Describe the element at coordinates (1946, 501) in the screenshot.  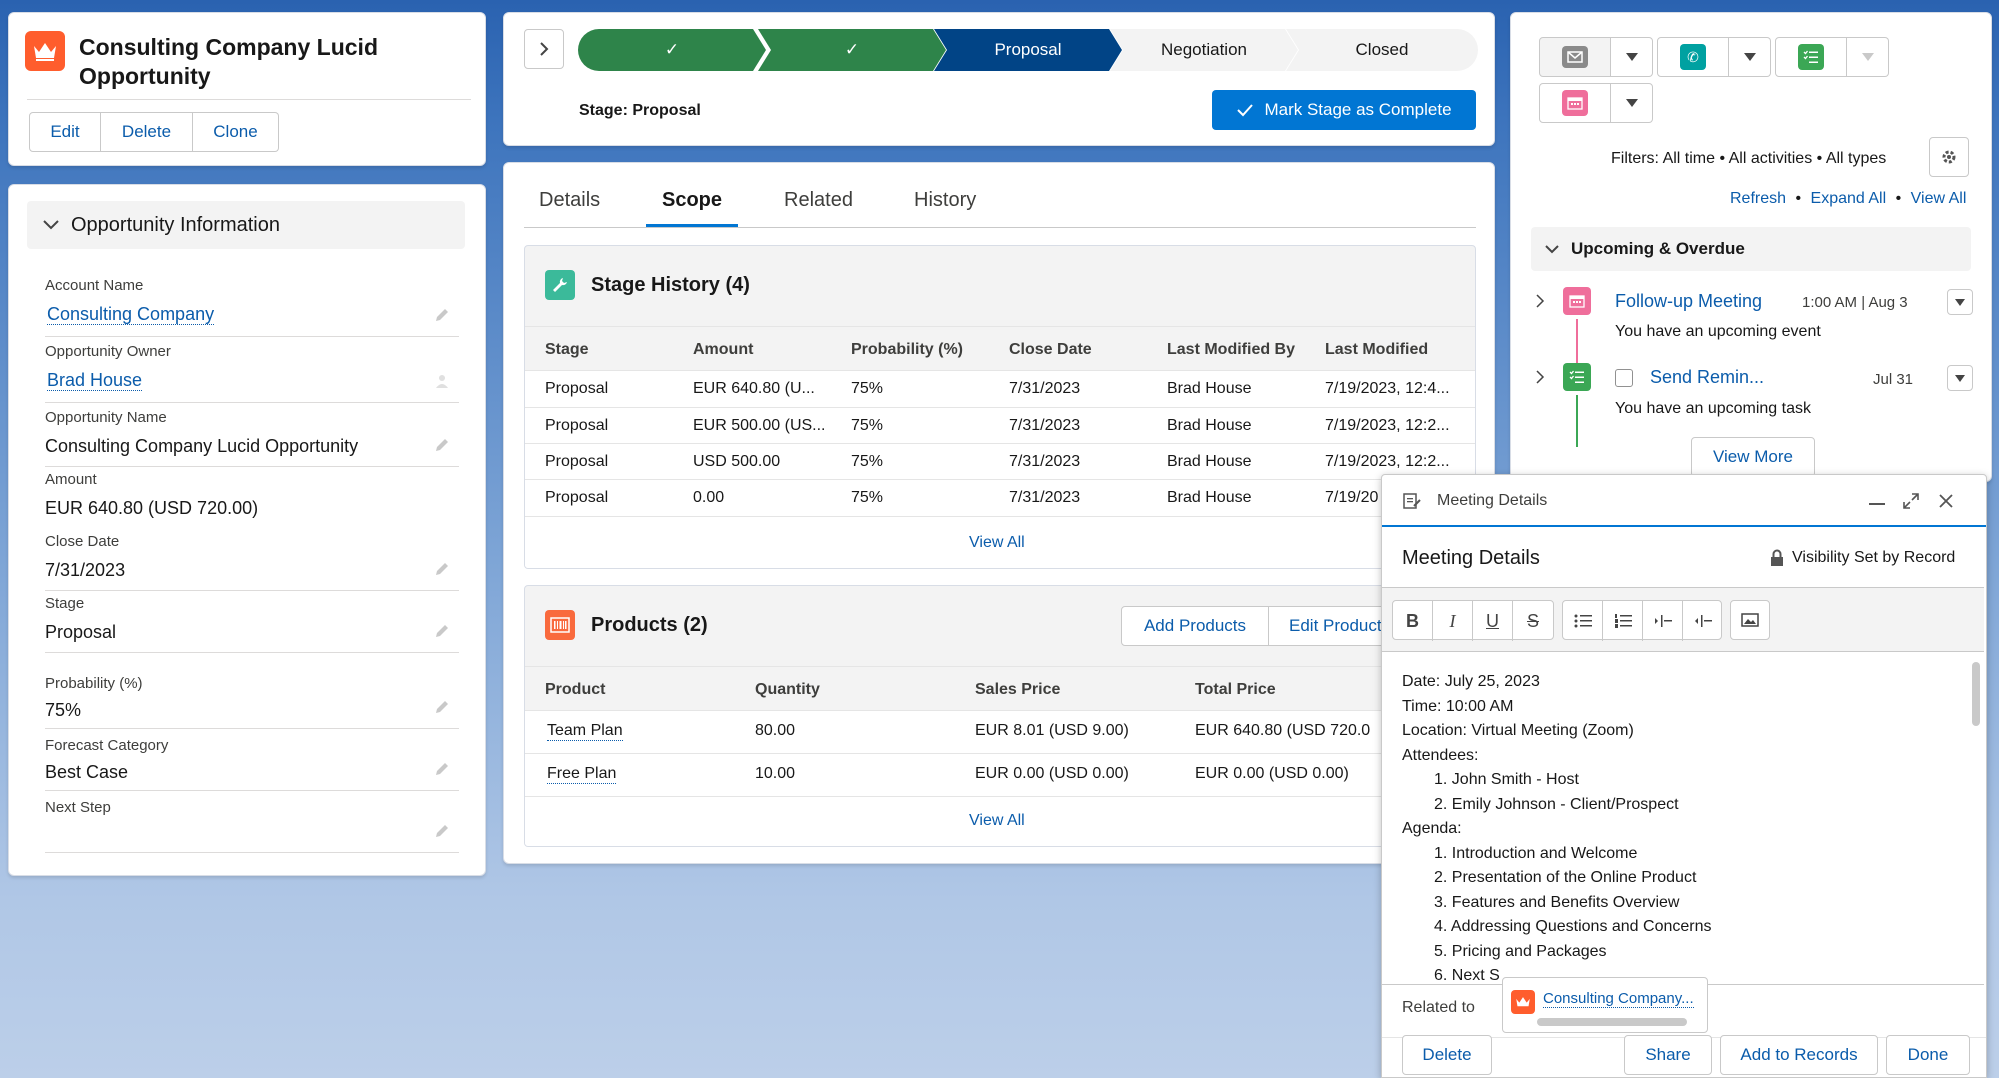
I see `close-icon` at that location.